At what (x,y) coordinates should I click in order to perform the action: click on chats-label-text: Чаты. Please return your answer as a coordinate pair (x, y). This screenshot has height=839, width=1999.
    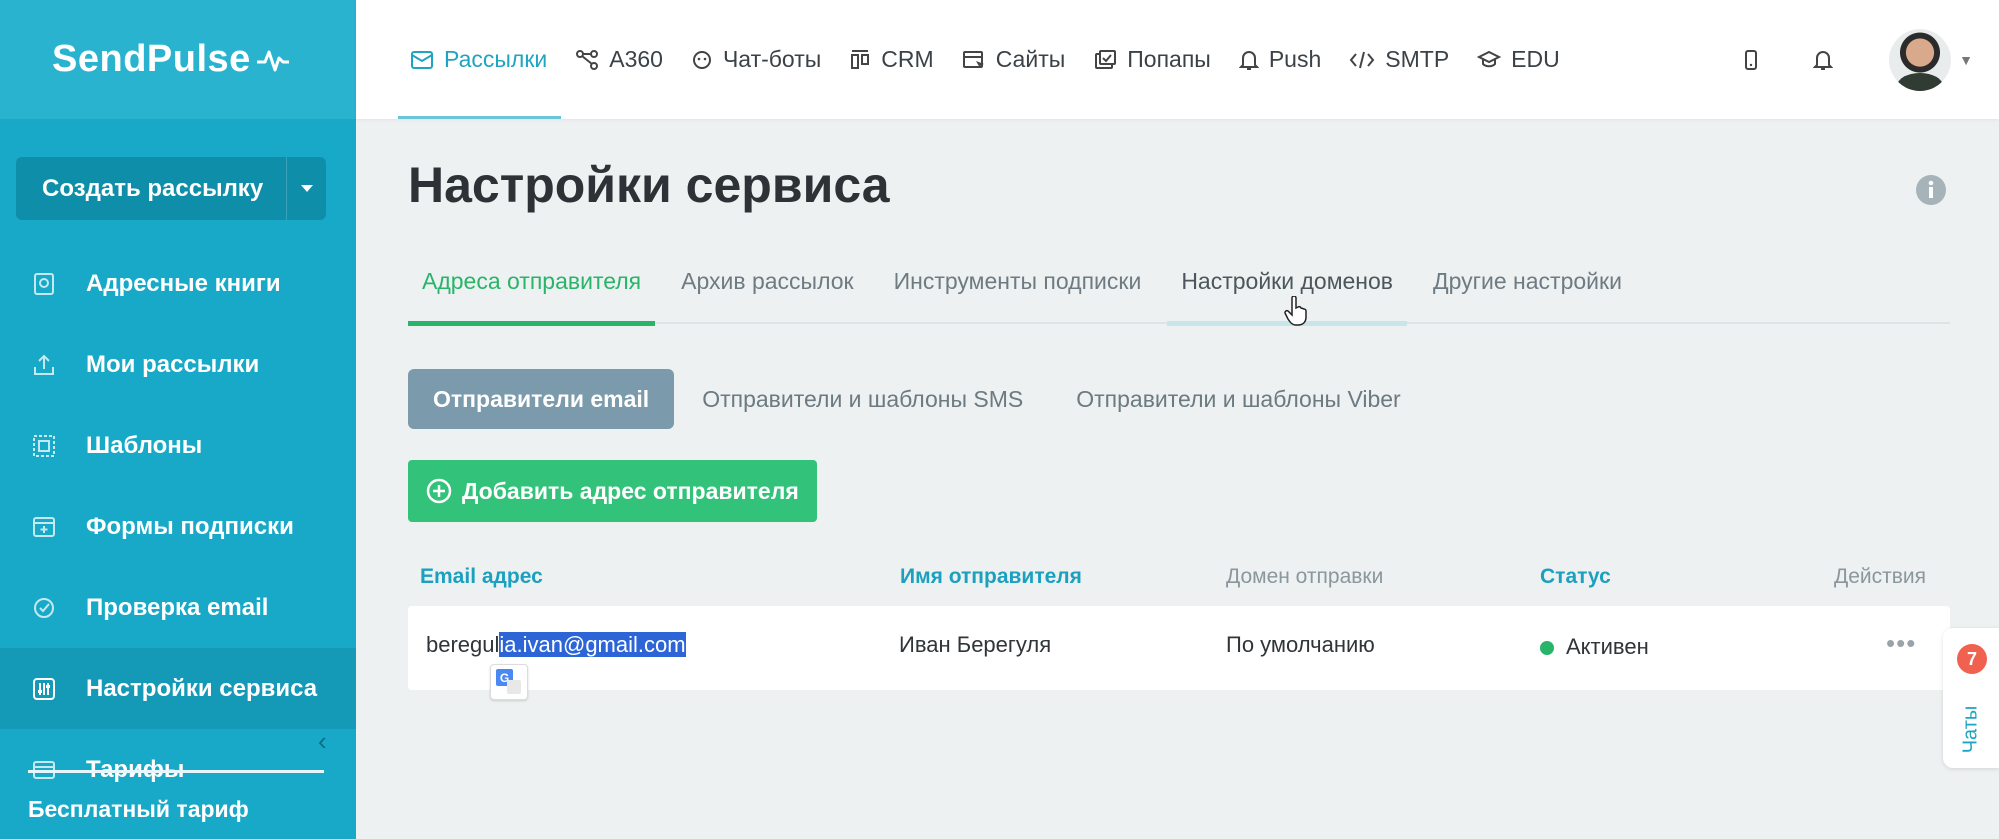
    Looking at the image, I should click on (1970, 729).